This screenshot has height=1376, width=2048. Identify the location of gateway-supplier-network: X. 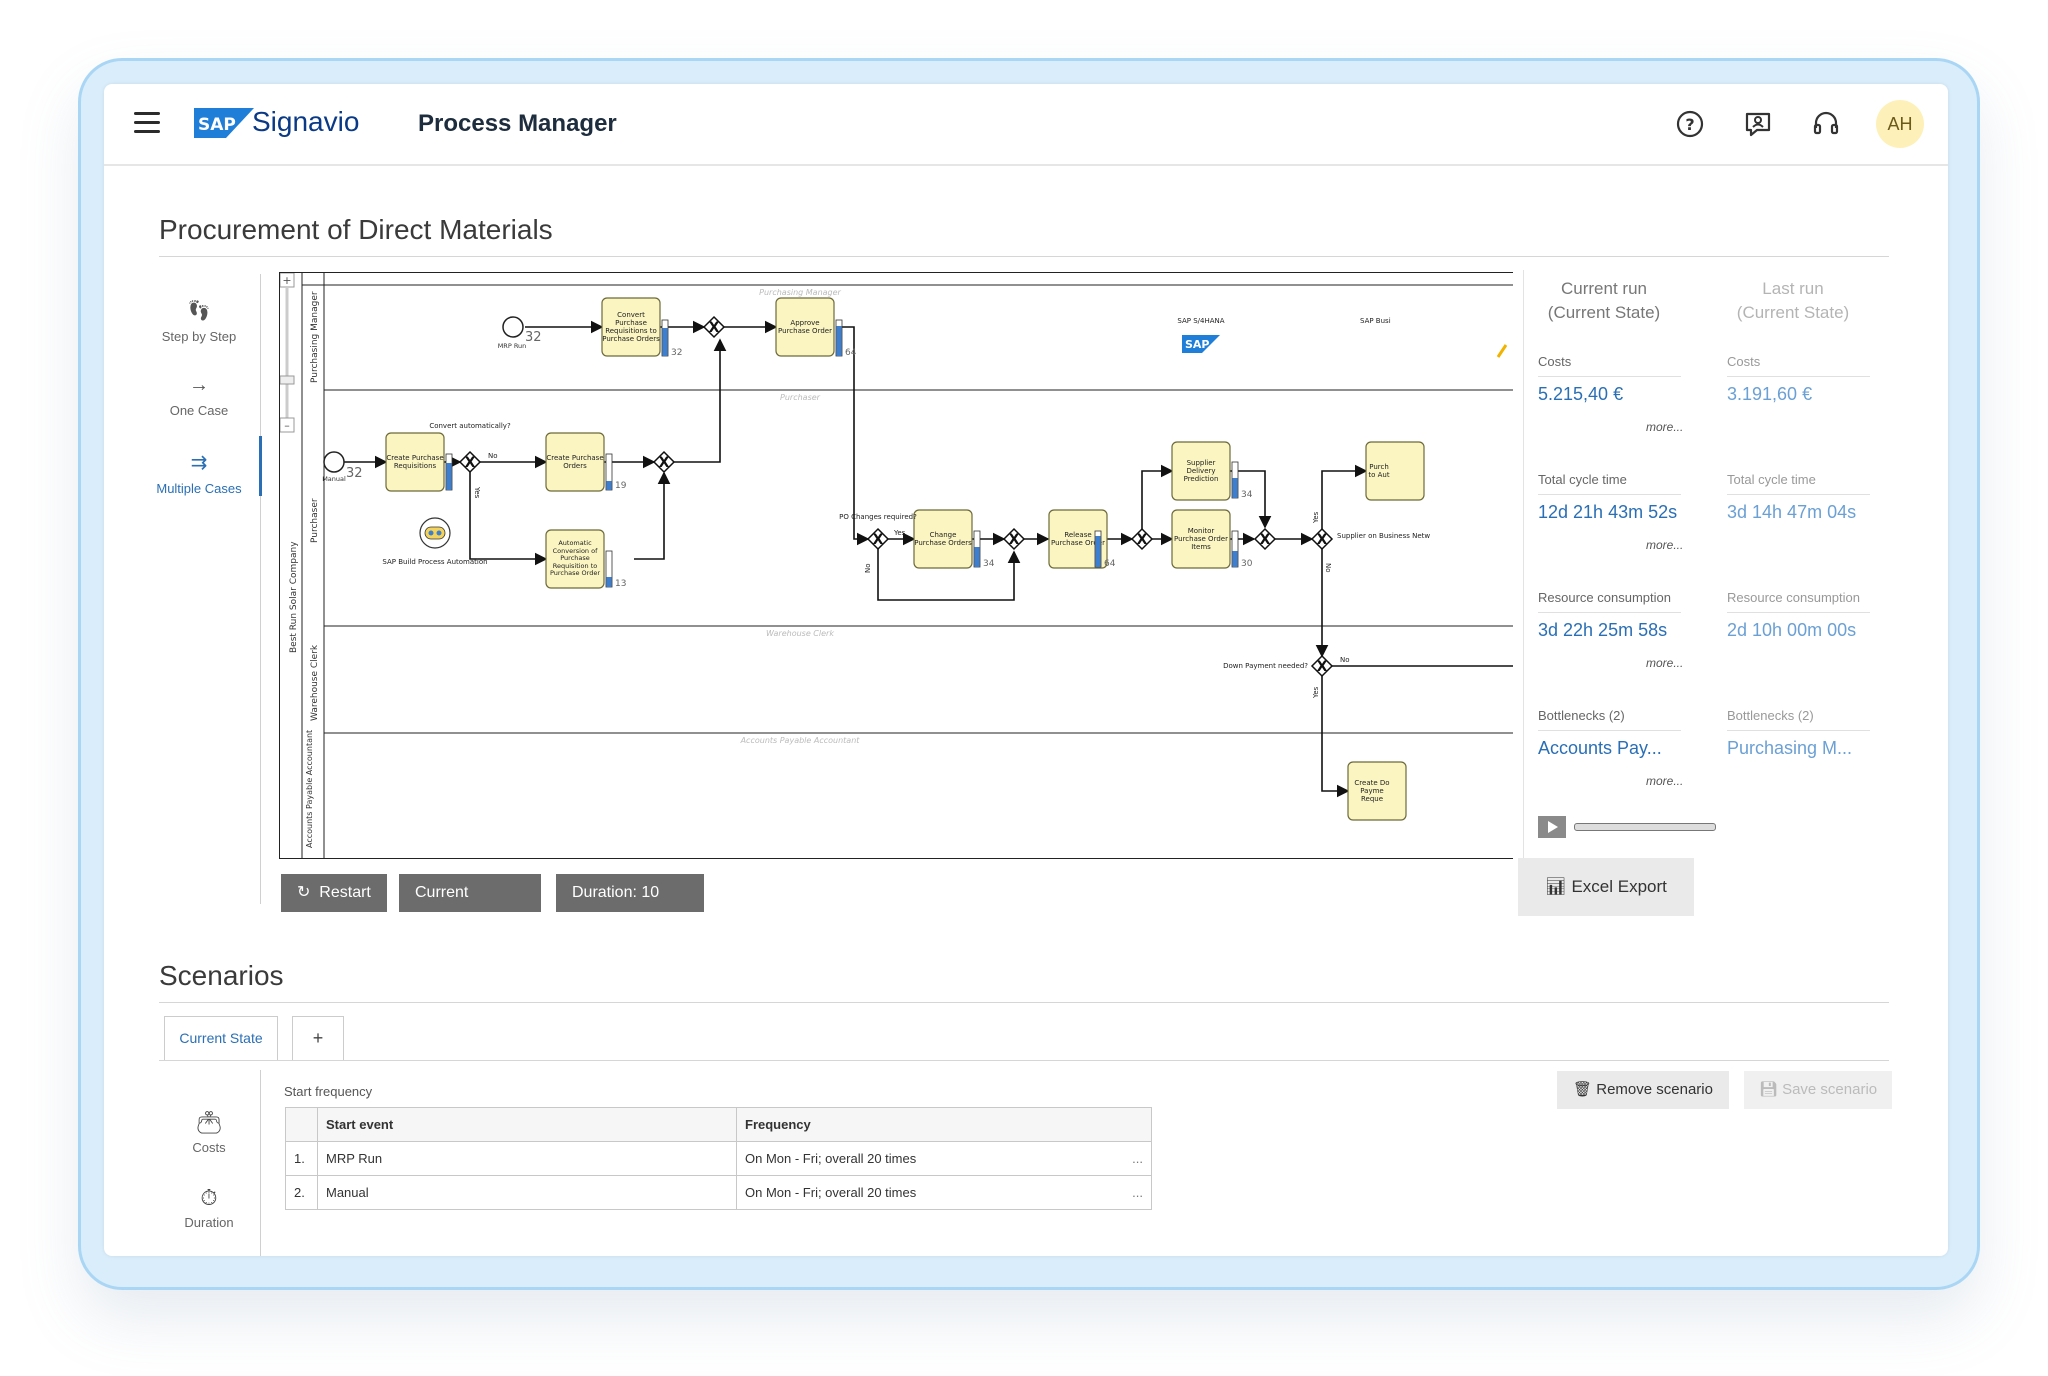
(1322, 539).